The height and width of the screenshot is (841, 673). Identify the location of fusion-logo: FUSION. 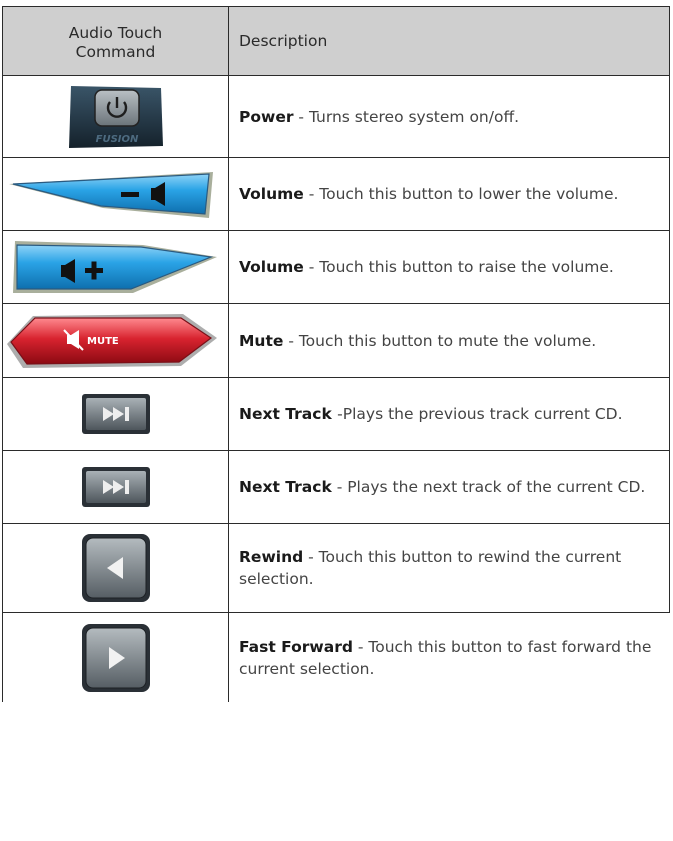
(116, 139).